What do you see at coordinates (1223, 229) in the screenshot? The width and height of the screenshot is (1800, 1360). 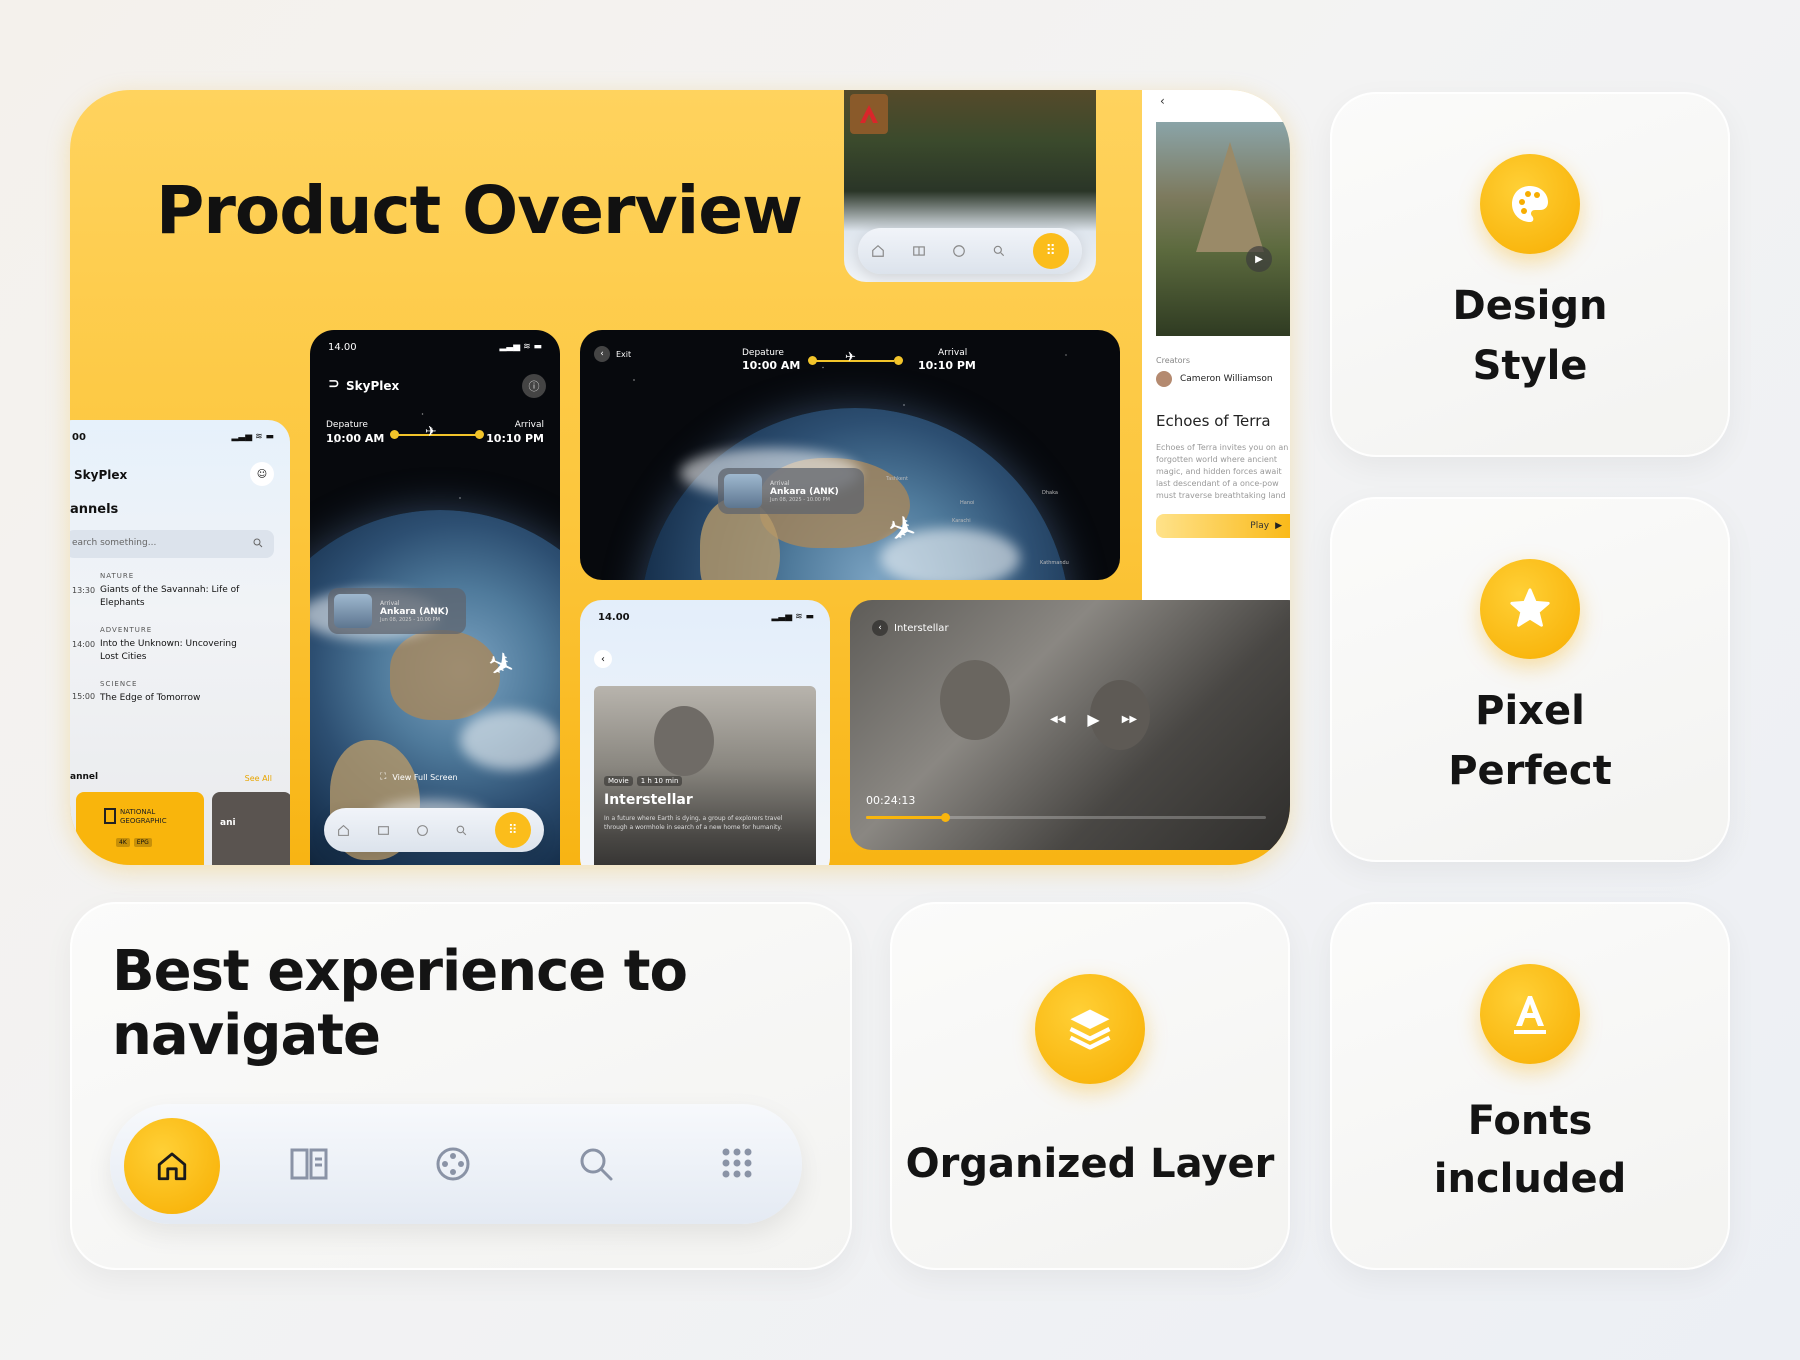 I see `game-cover-image: ▶` at bounding box center [1223, 229].